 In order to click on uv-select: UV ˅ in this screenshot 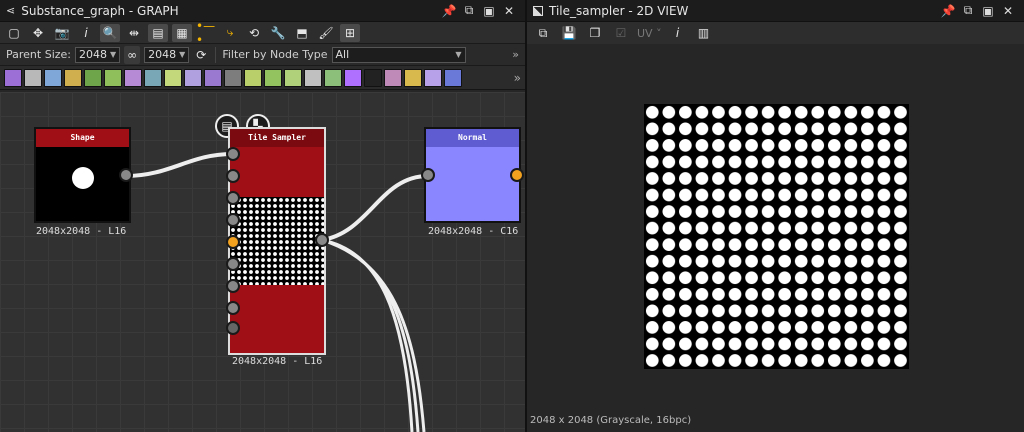, I will do `click(649, 33)`.